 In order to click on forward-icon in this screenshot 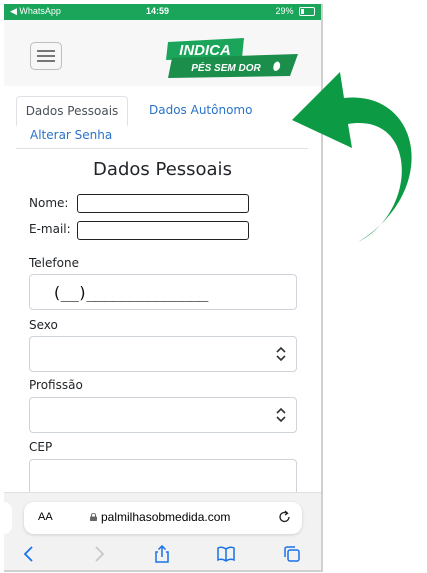, I will do `click(98, 554)`.